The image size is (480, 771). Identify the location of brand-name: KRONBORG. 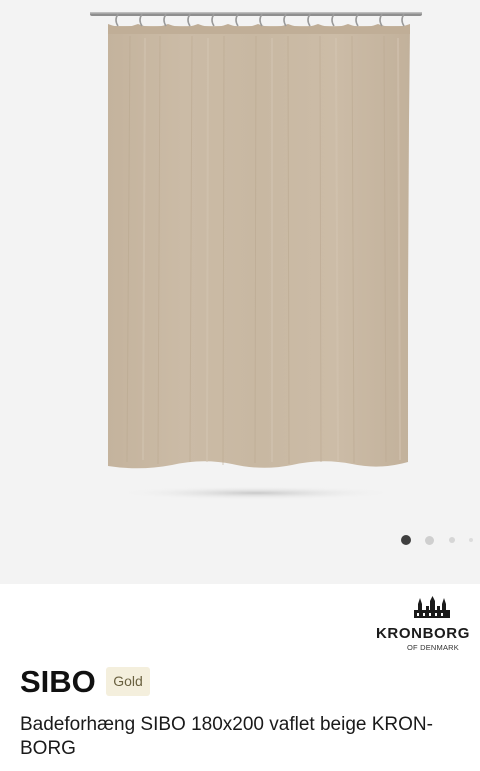
(423, 633).